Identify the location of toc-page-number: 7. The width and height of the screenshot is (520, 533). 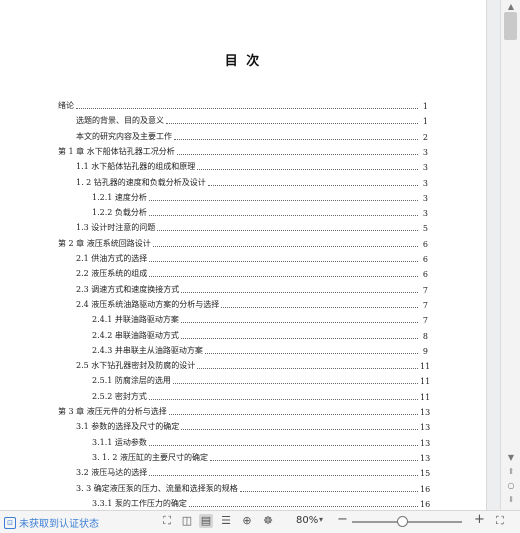
(425, 321).